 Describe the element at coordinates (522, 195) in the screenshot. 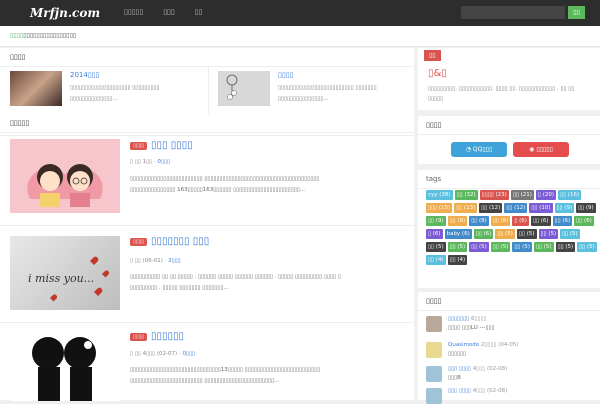

I see `tag-link: ▯▯ (21)` at that location.